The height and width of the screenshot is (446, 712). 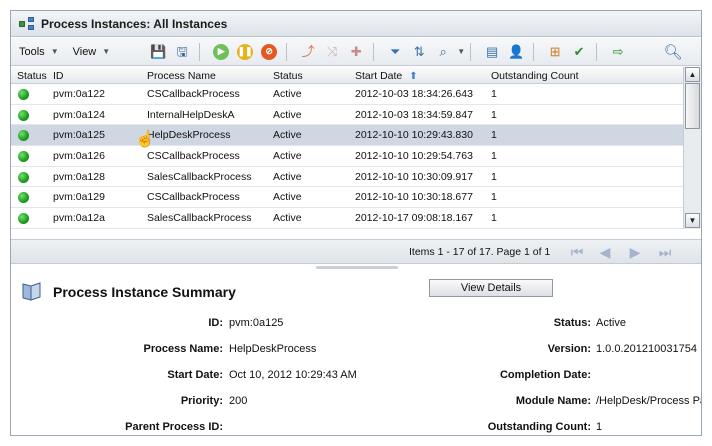 I want to click on cell-id: pvm:0a125, so click(x=79, y=135).